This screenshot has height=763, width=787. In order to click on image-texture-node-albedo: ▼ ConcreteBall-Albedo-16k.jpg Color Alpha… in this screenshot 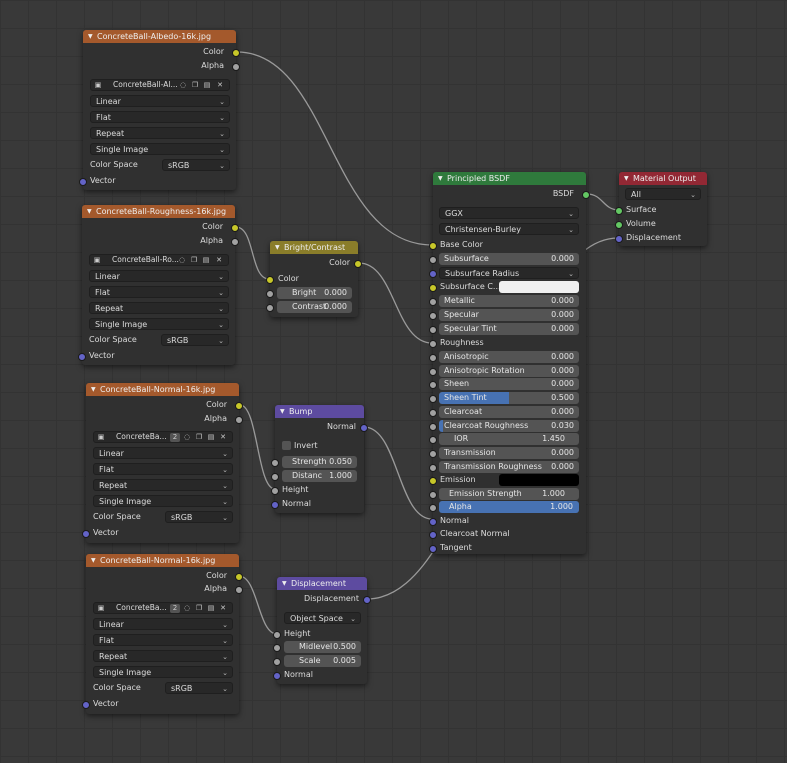, I will do `click(159, 110)`.